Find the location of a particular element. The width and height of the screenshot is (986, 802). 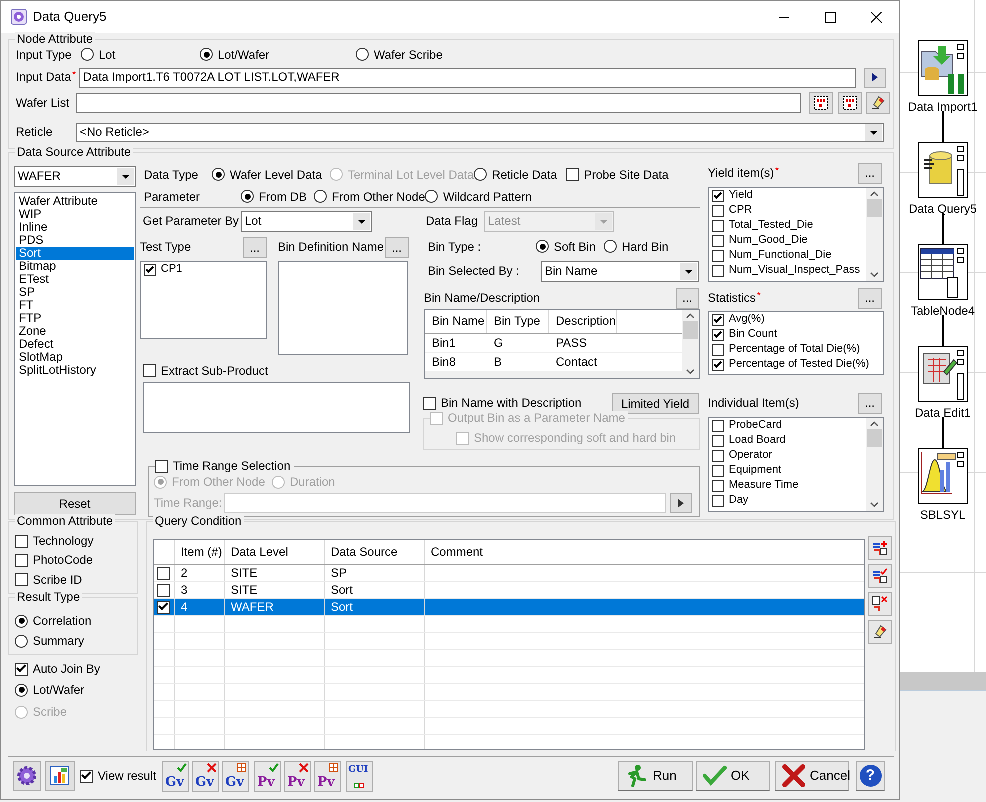

checkbox: Time Range Selection is located at coordinates (224, 466).